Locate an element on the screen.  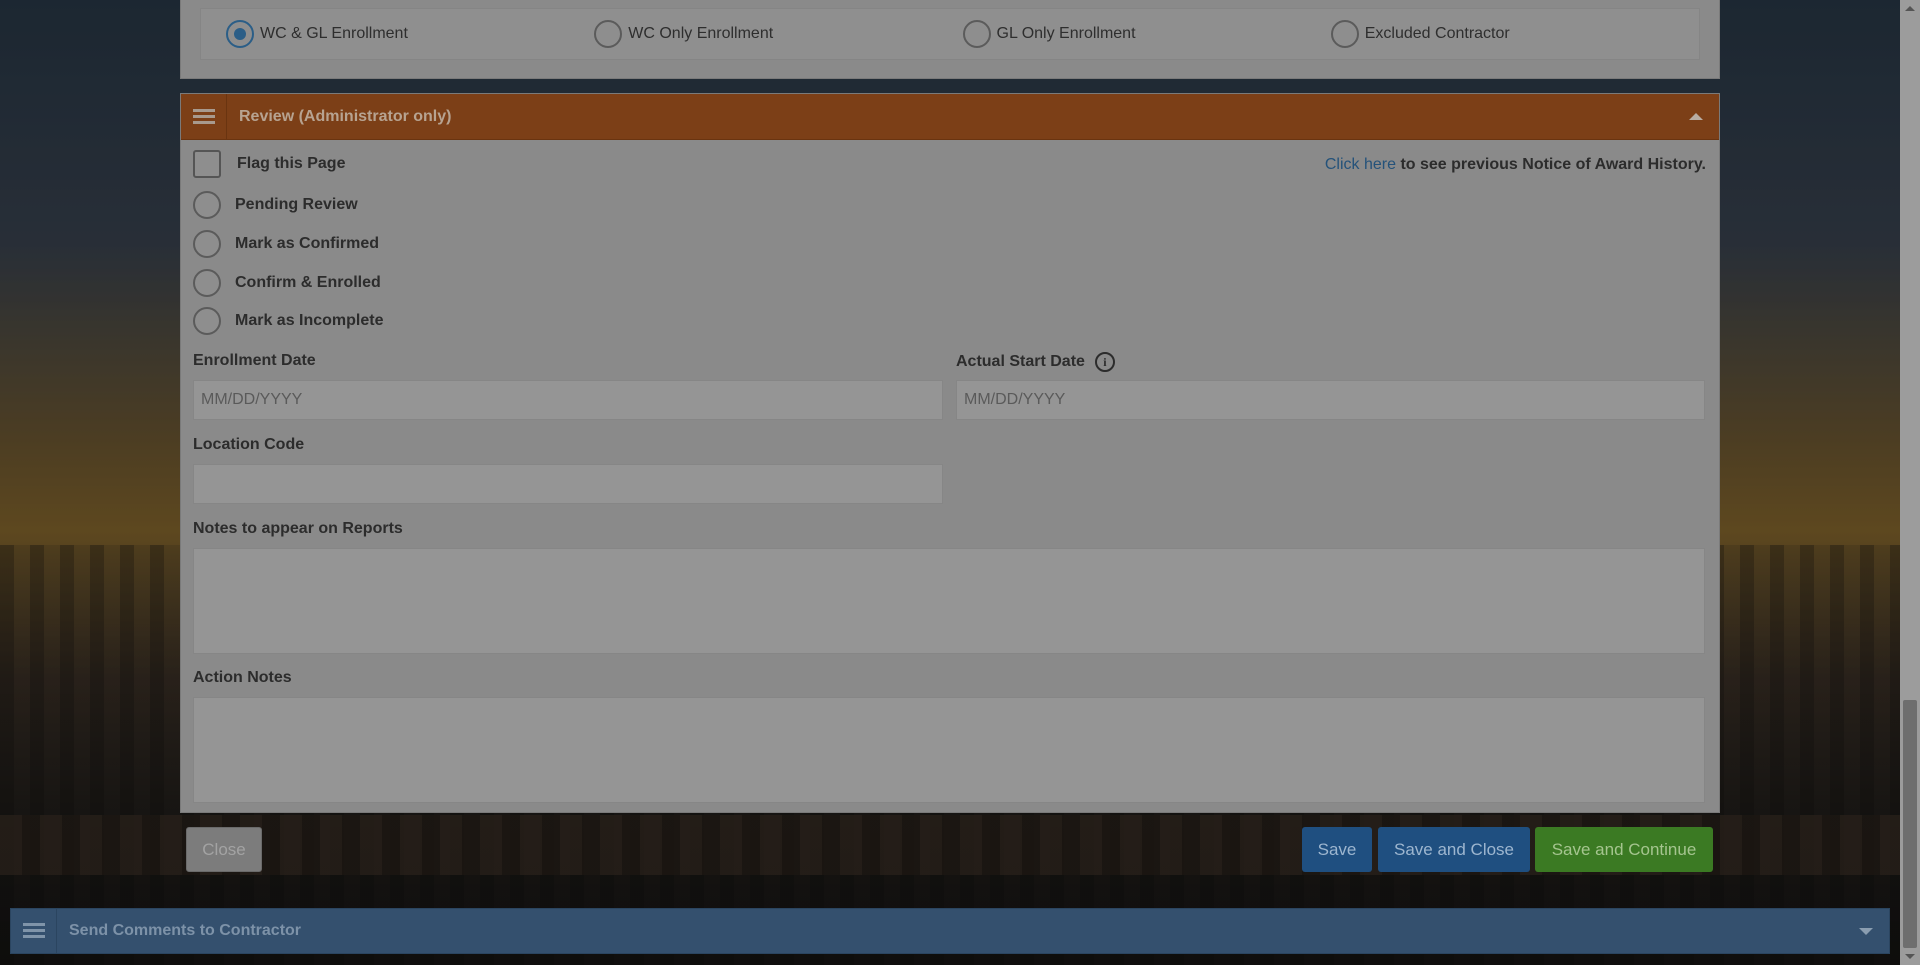
save-and-continue-button: Save and Continue is located at coordinates (1624, 849).